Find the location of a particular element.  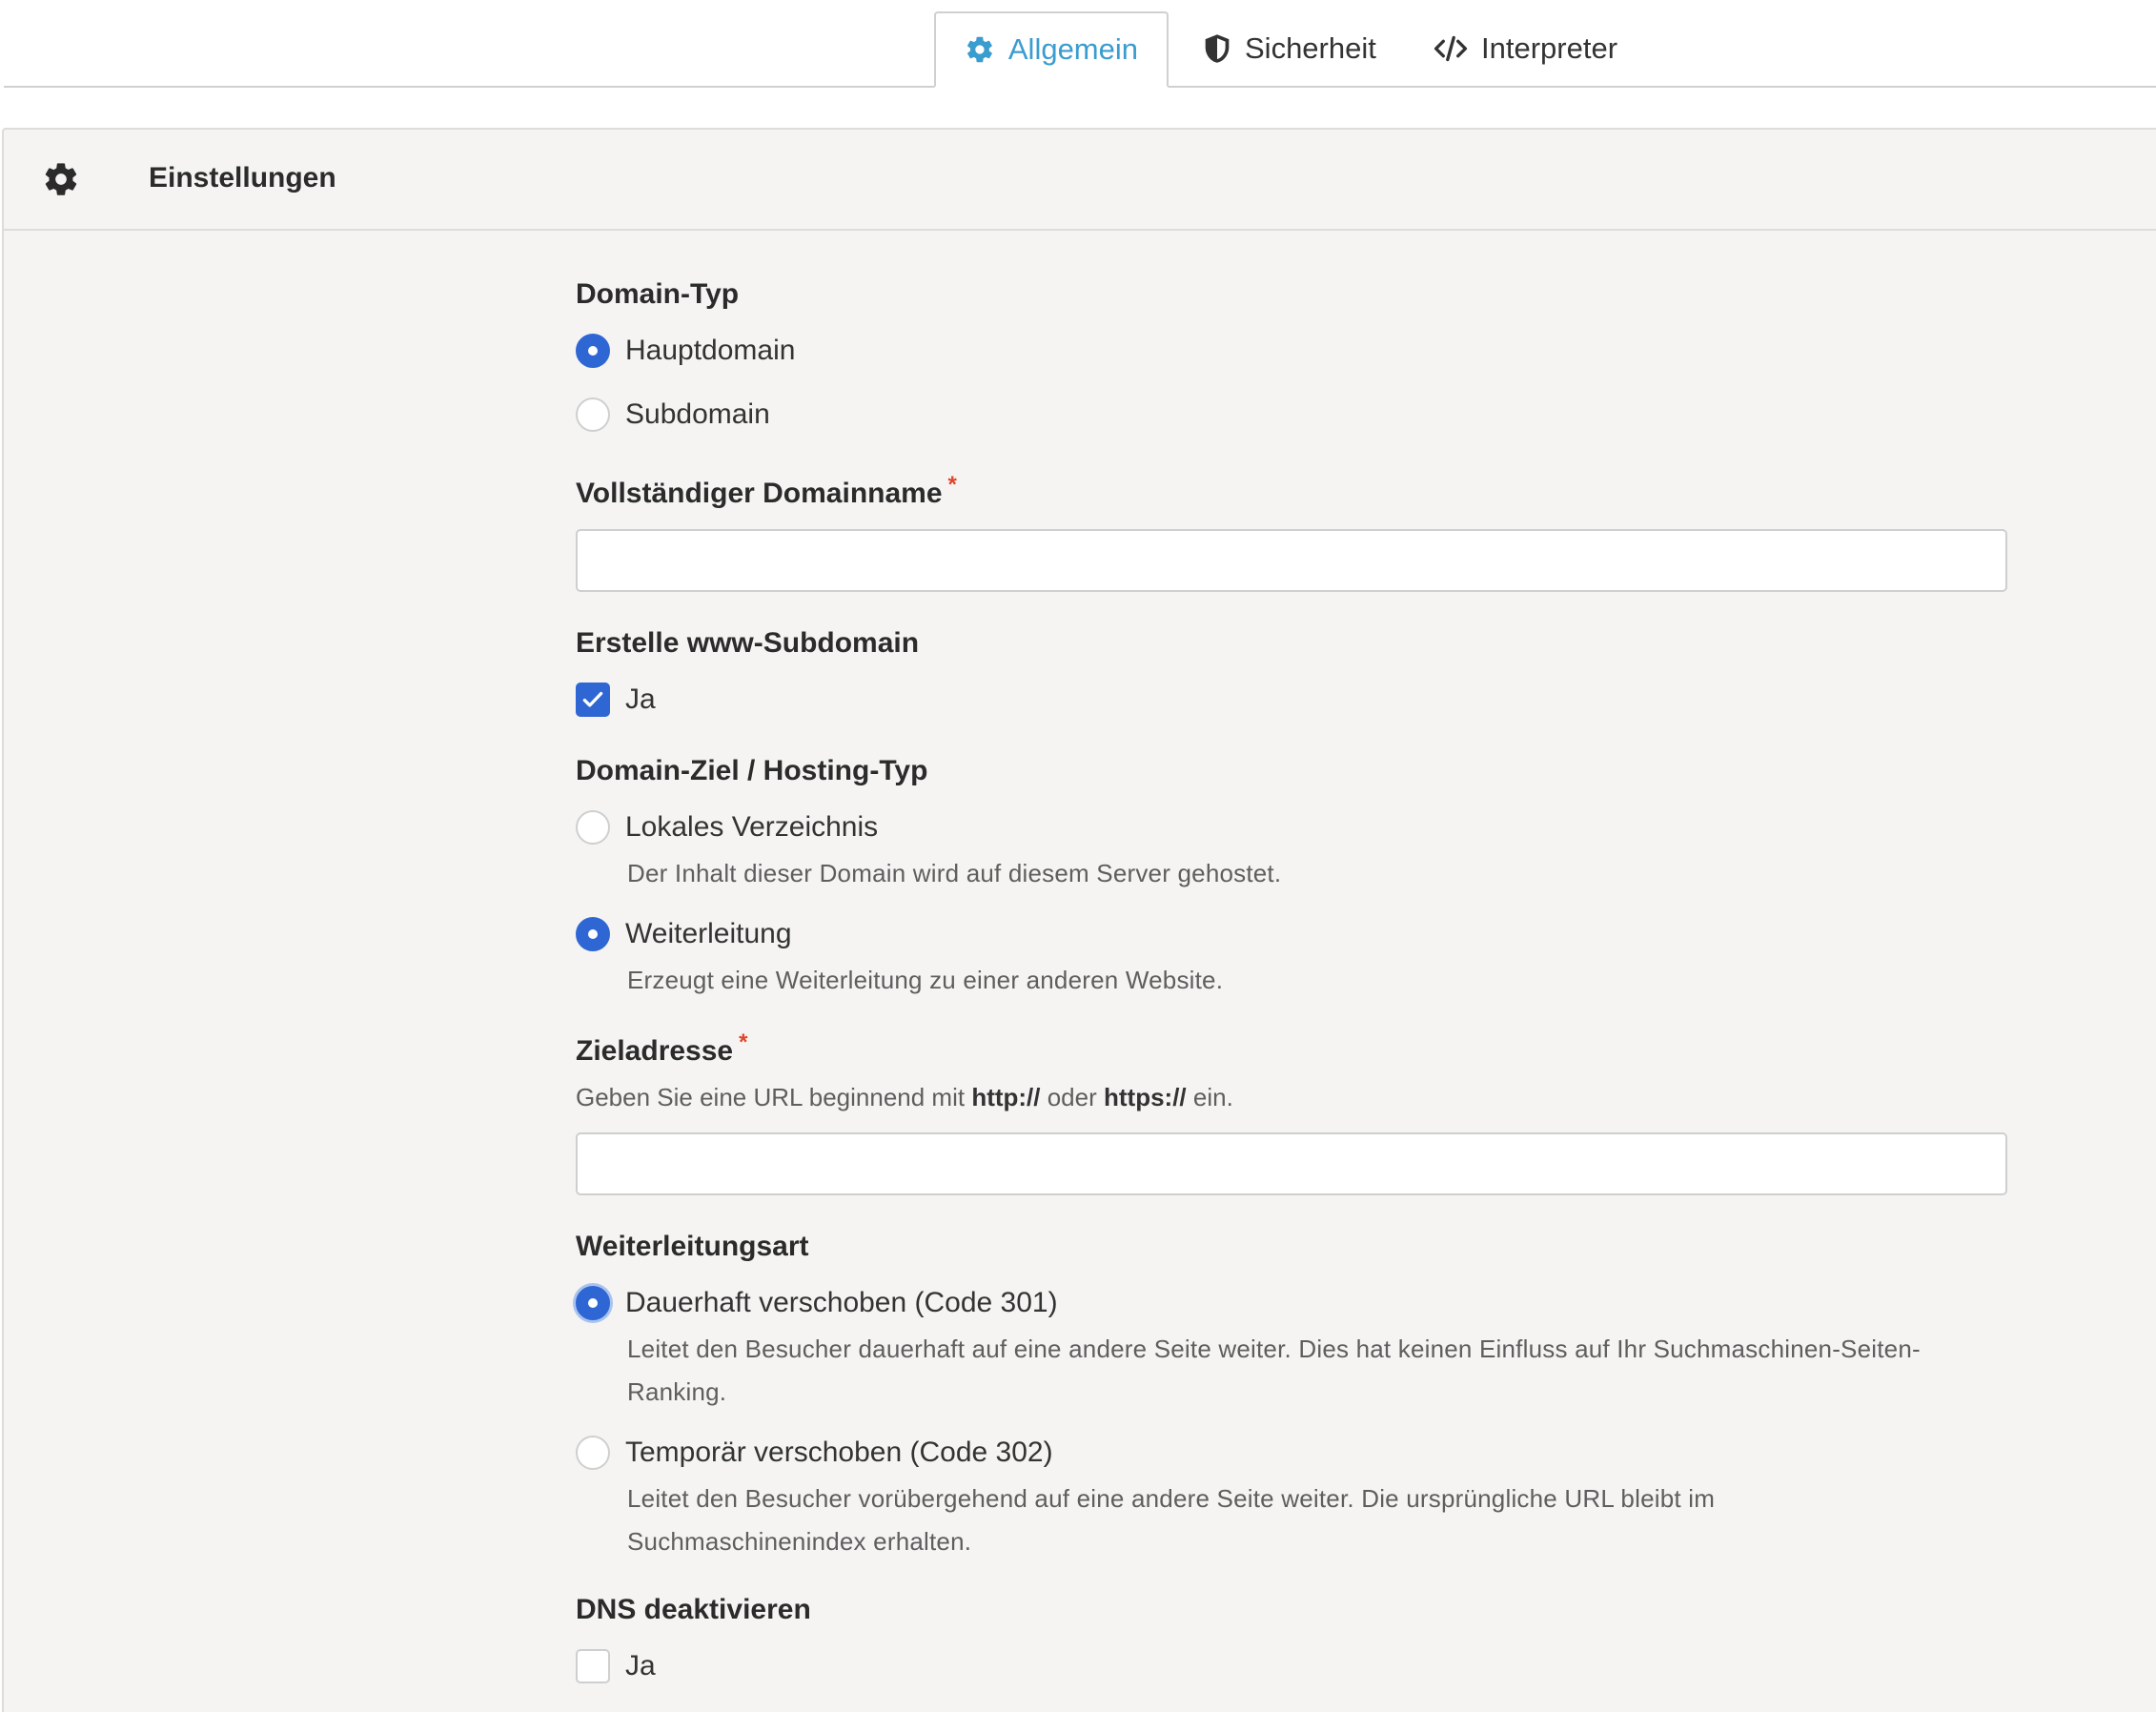

redirect-type-label: Weiterleitungsart is located at coordinates (692, 1247).